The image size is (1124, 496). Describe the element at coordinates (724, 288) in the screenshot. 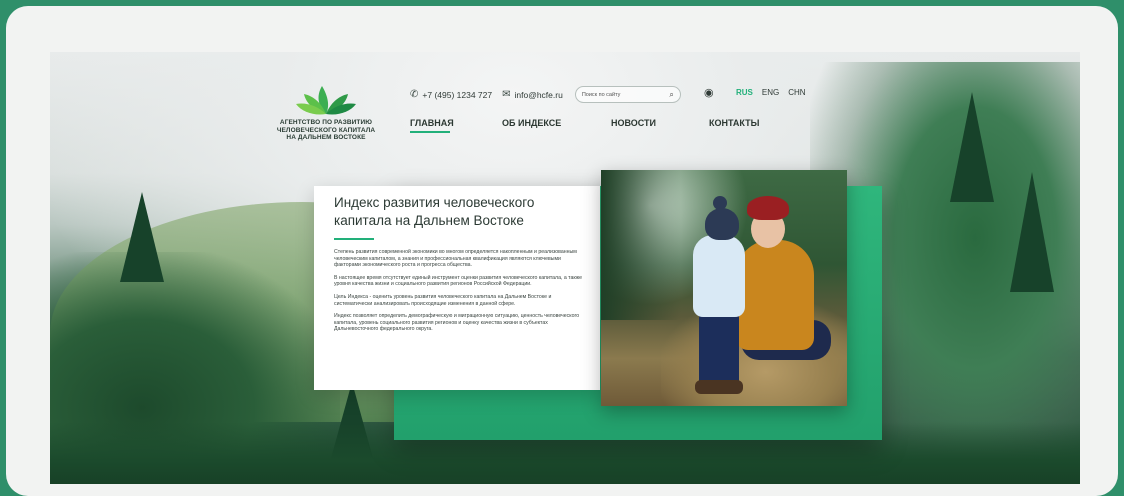

I see `mother-child-photo` at that location.